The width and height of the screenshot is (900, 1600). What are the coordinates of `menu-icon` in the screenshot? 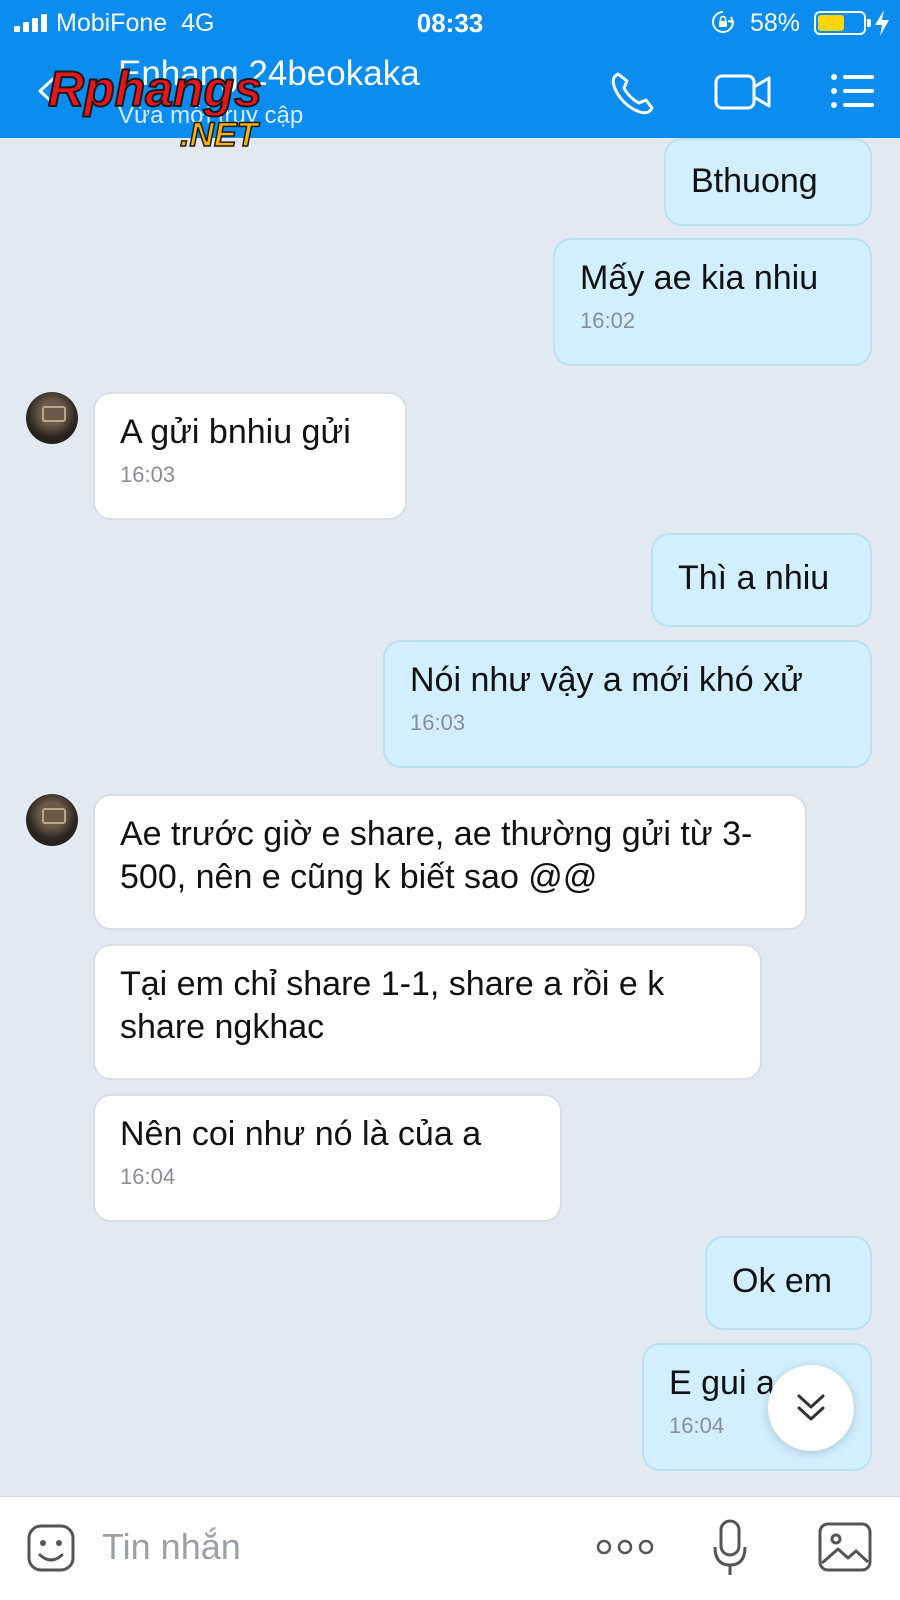 It's located at (853, 91).